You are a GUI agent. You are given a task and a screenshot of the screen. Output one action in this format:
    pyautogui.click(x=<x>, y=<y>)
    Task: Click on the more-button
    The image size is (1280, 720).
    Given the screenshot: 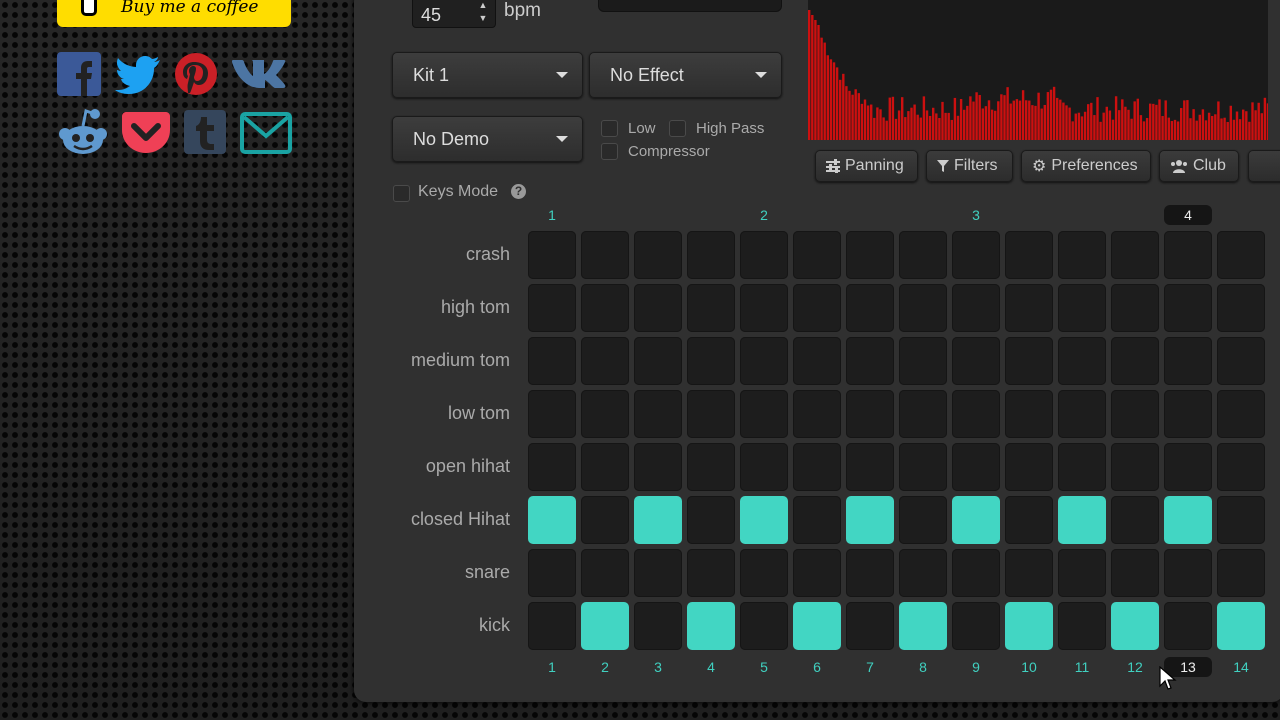 What is the action you would take?
    pyautogui.click(x=1264, y=166)
    